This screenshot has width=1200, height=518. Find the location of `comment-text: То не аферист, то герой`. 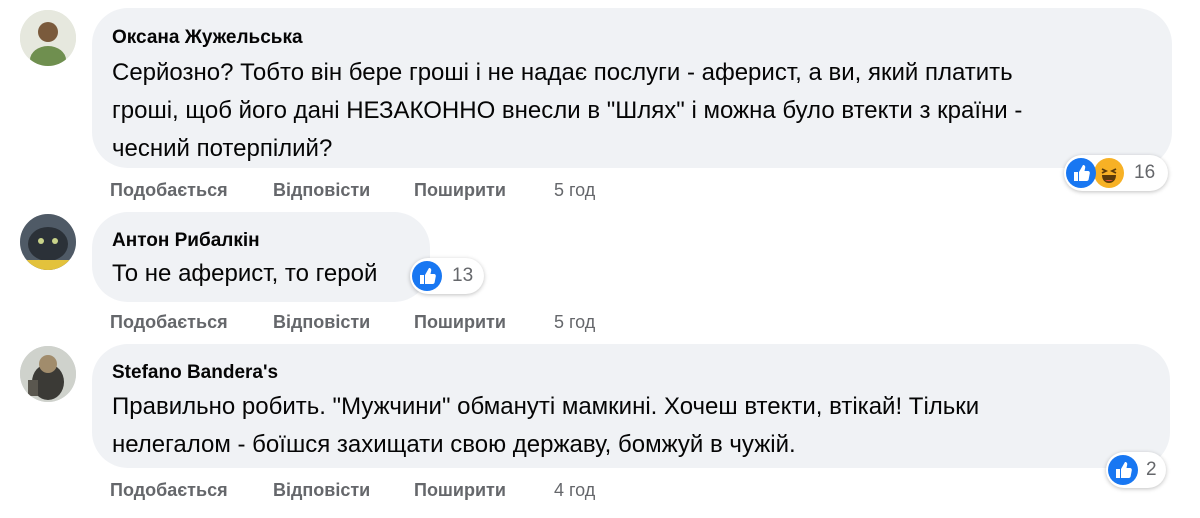

comment-text: То не аферист, то герой is located at coordinates (272, 274).